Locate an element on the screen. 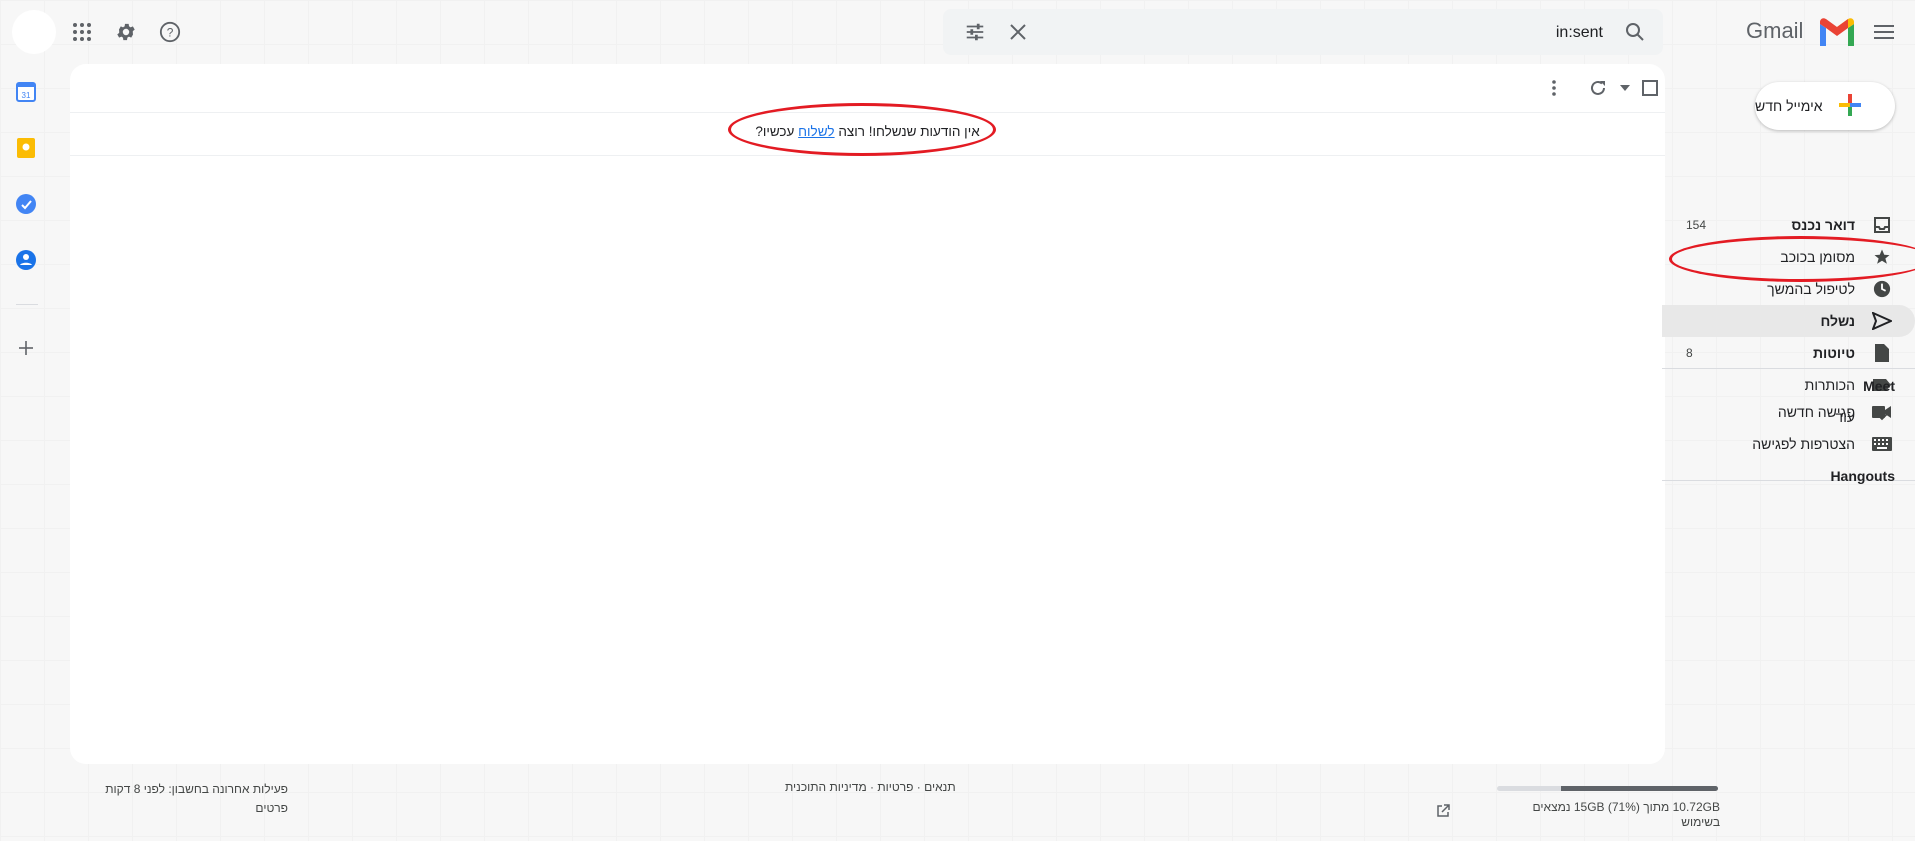 The height and width of the screenshot is (841, 1915). hangouts-section-title: Hangouts is located at coordinates (1862, 476).